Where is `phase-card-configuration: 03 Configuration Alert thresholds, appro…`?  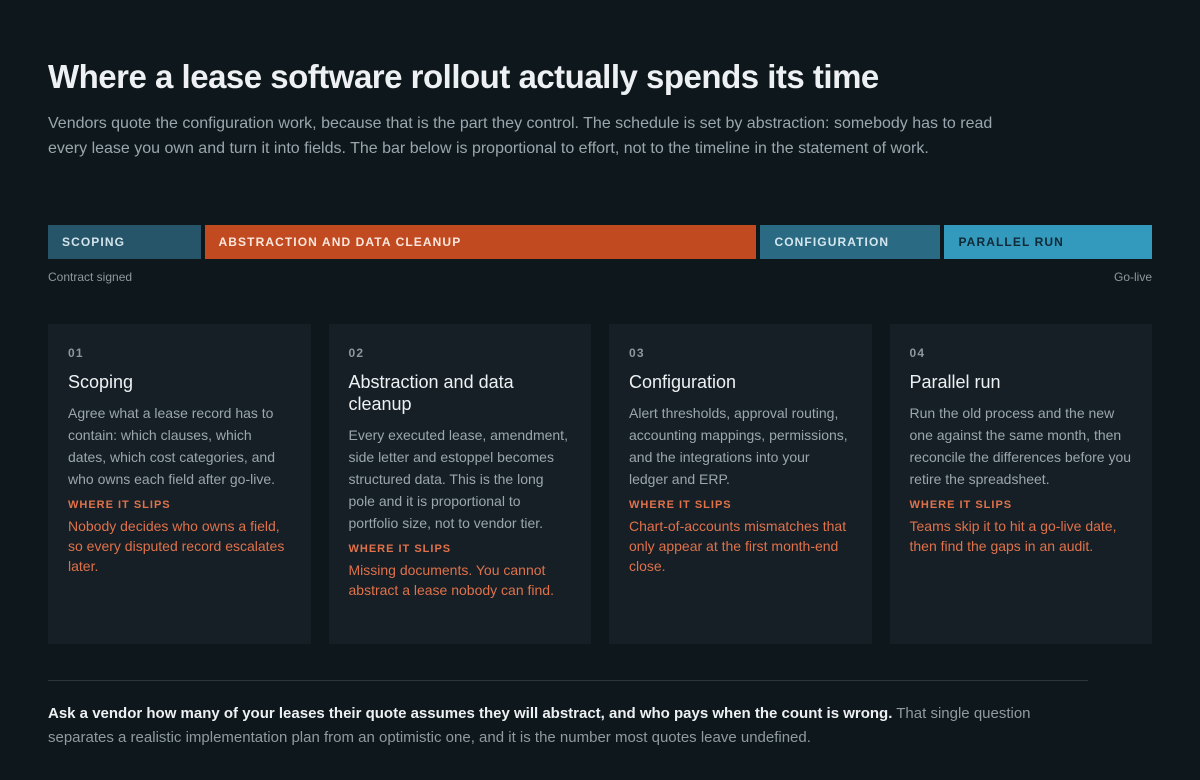 phase-card-configuration: 03 Configuration Alert thresholds, appro… is located at coordinates (740, 484).